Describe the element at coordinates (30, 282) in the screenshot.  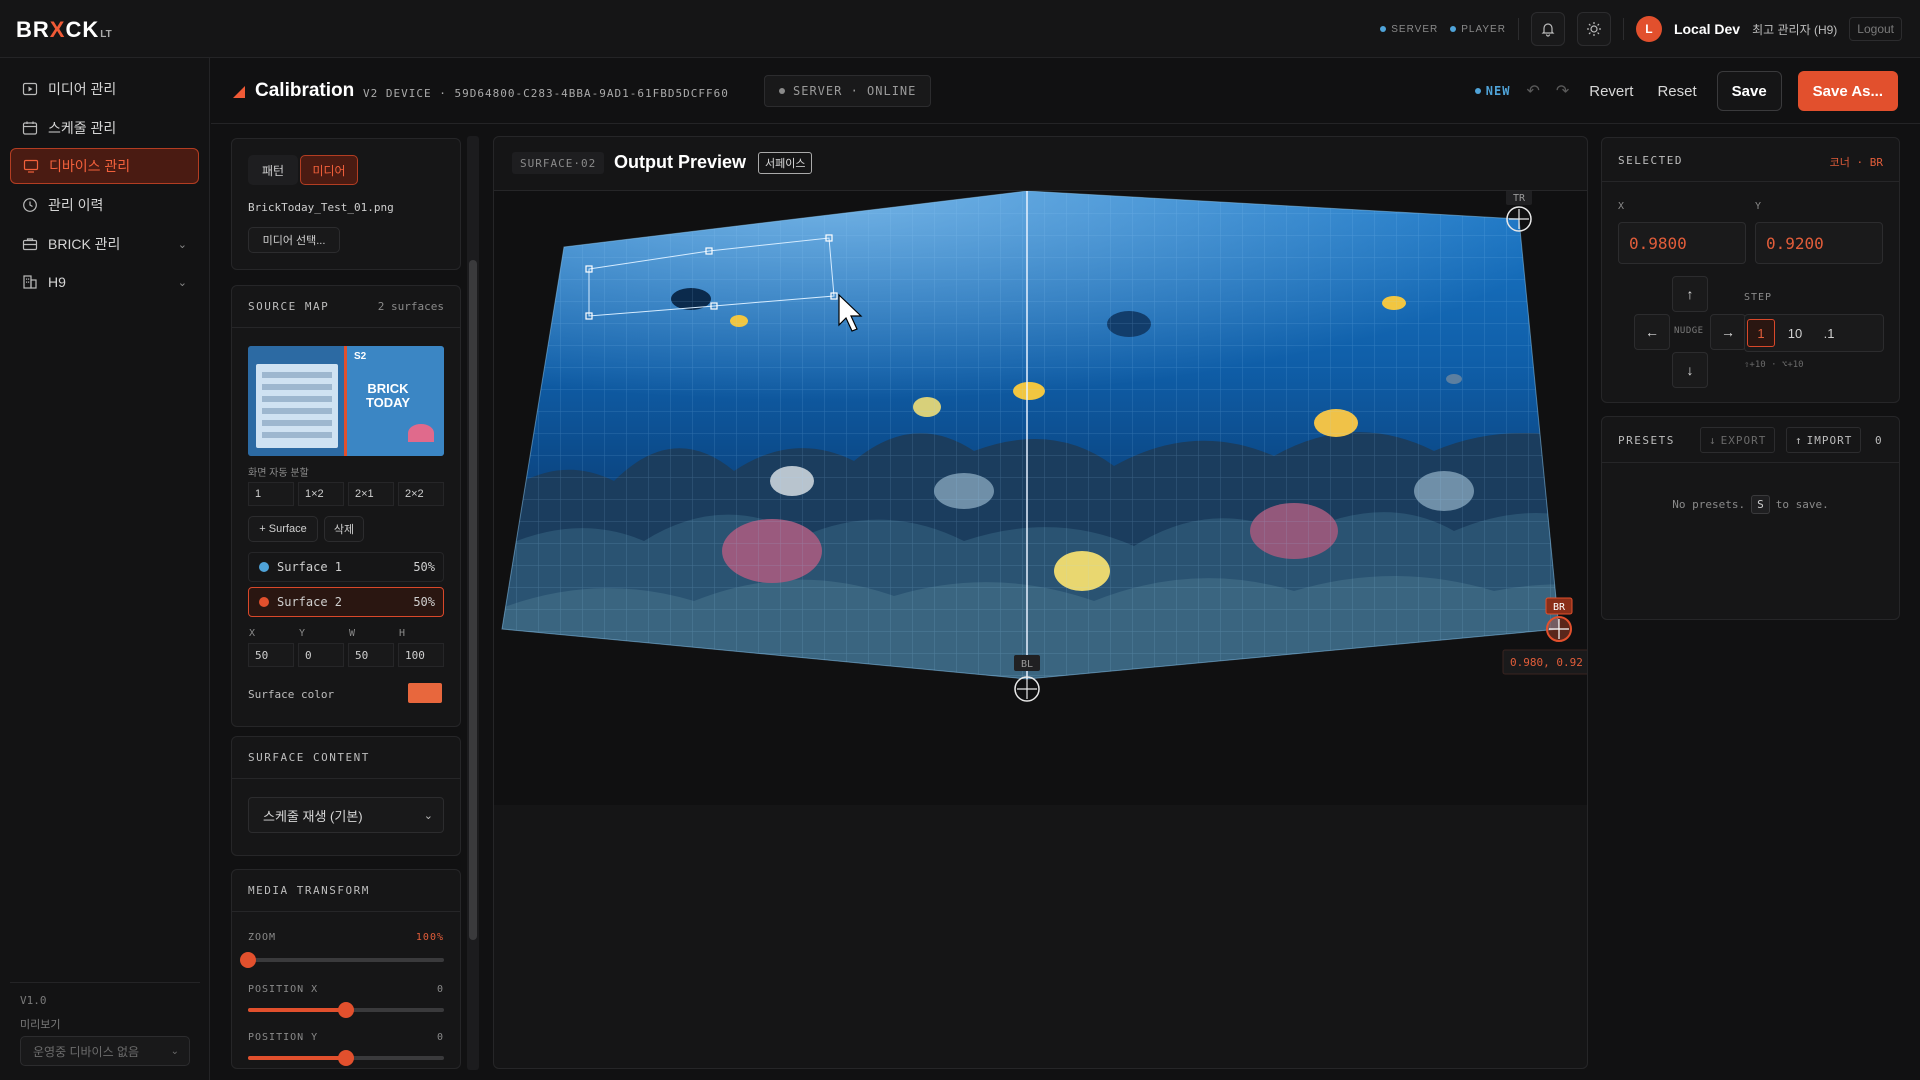
I see `building-icon` at that location.